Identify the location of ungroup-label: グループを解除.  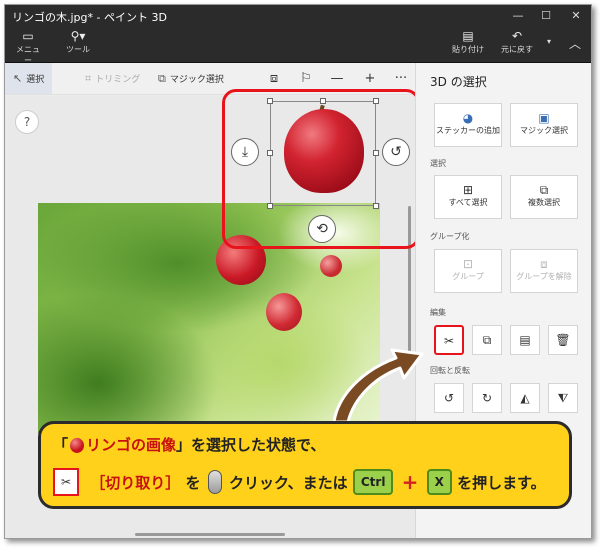
(544, 276).